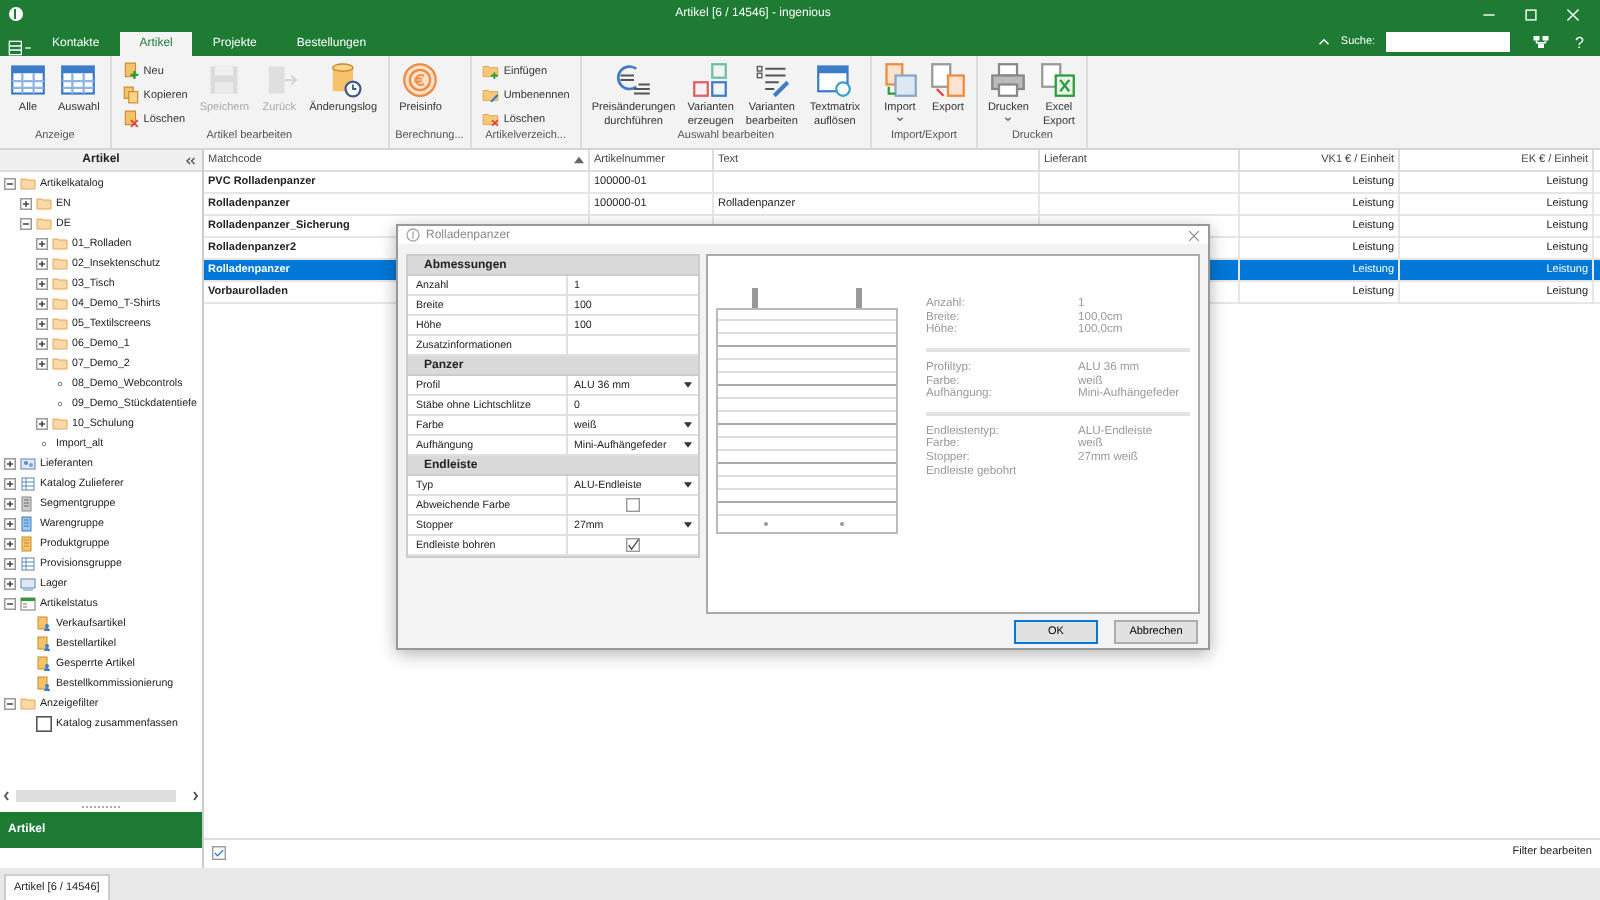 The width and height of the screenshot is (1600, 900). Describe the element at coordinates (16, 14) in the screenshot. I see `app-logo-icon` at that location.